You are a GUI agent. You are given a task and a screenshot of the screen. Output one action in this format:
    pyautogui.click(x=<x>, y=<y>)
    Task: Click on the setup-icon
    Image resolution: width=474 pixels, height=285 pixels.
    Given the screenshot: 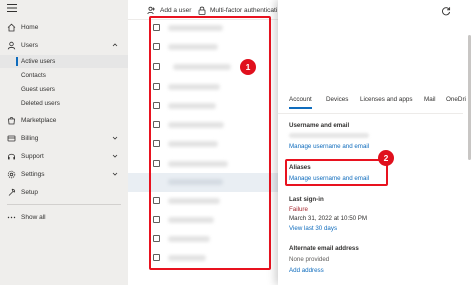 What is the action you would take?
    pyautogui.click(x=11, y=192)
    